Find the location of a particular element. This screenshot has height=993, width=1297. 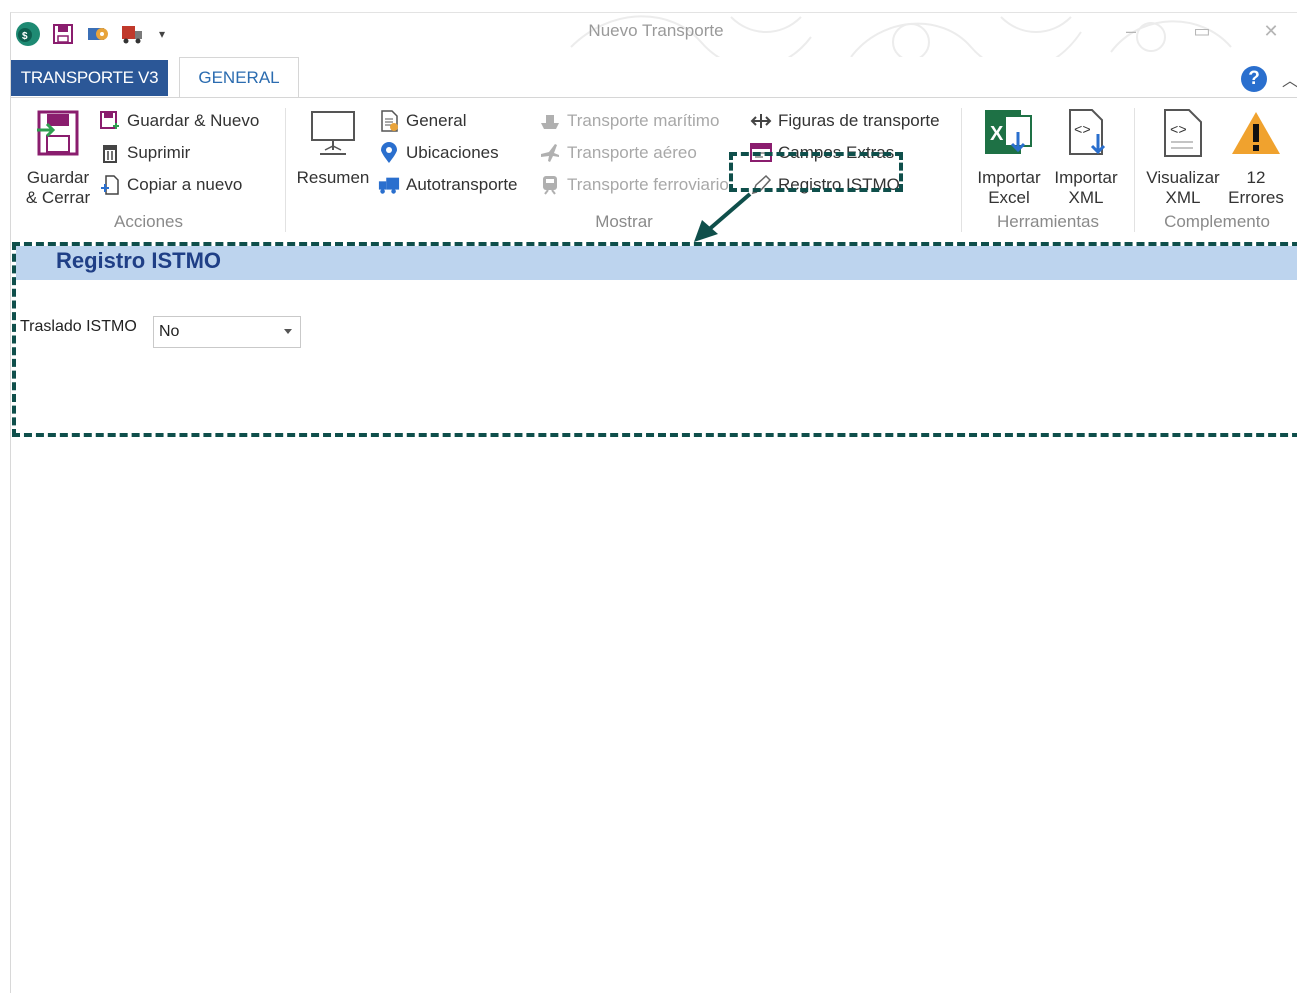

qat-dropdown-icon: ▾ is located at coordinates (162, 34).